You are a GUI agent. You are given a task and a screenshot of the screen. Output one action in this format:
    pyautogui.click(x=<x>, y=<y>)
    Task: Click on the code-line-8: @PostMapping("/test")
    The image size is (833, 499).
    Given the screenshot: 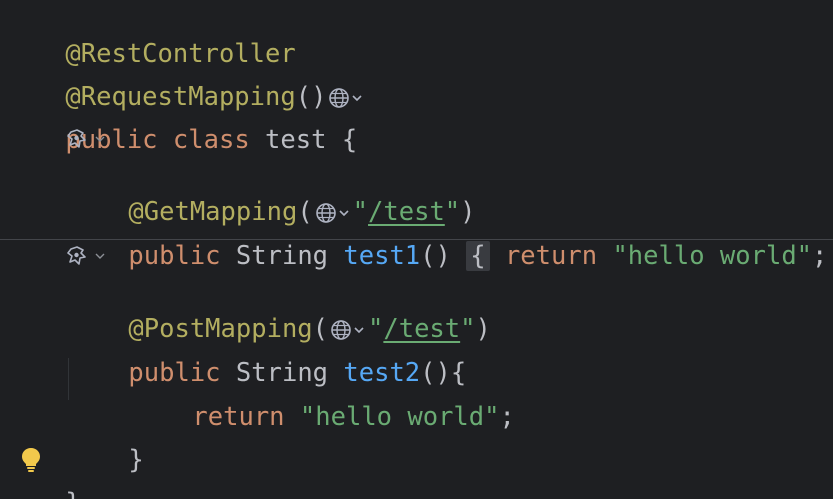 What is the action you would take?
    pyautogui.click(x=278, y=309)
    